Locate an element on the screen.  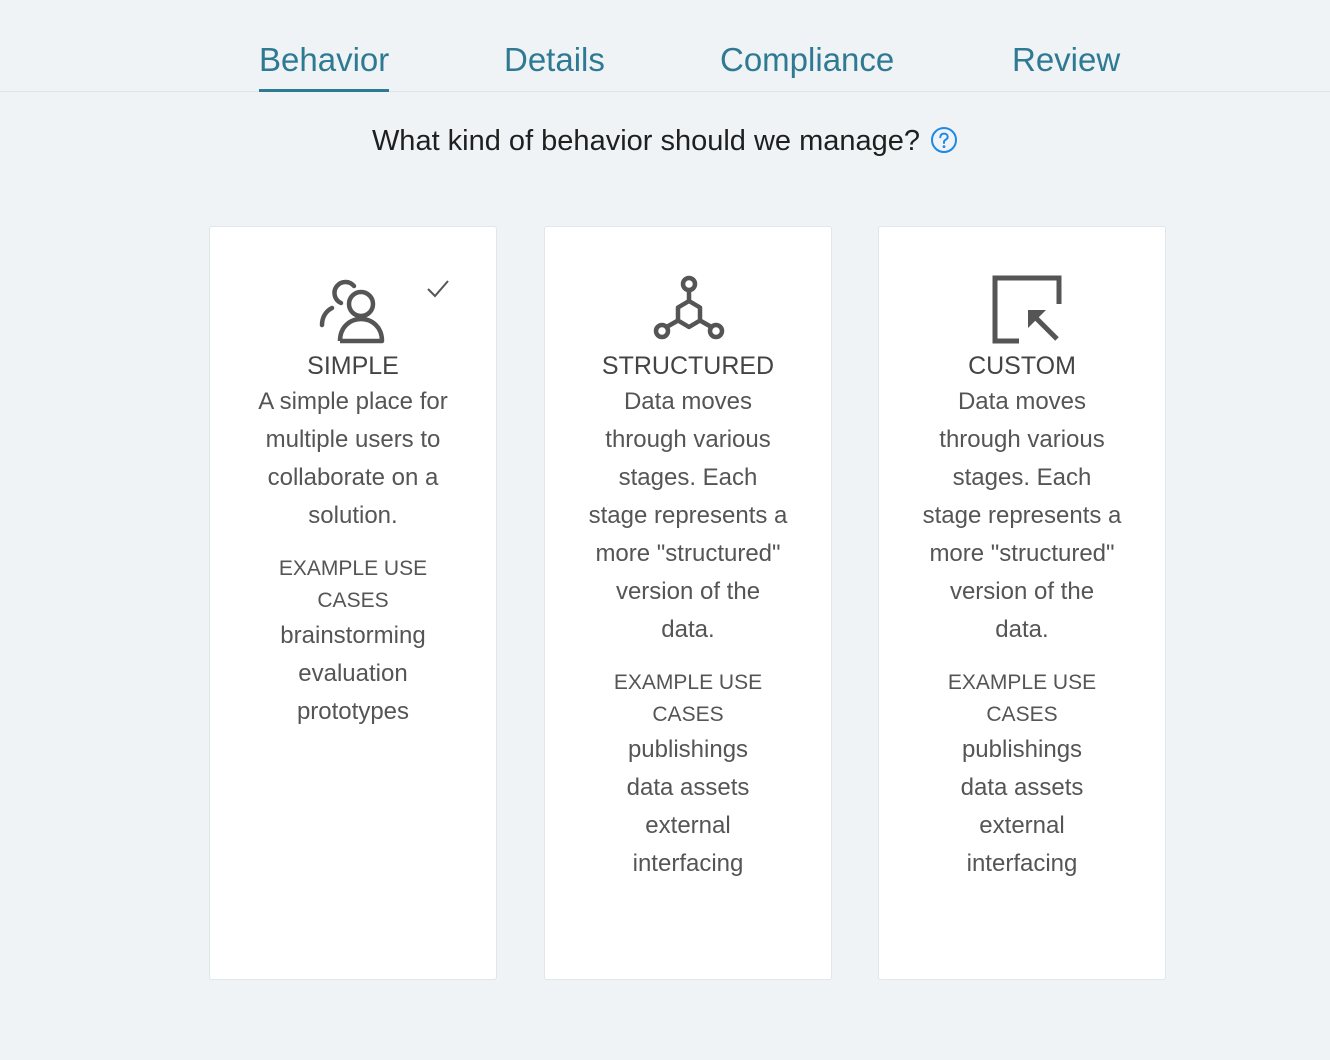
card-title: STRUCTURED is located at coordinates (688, 366).